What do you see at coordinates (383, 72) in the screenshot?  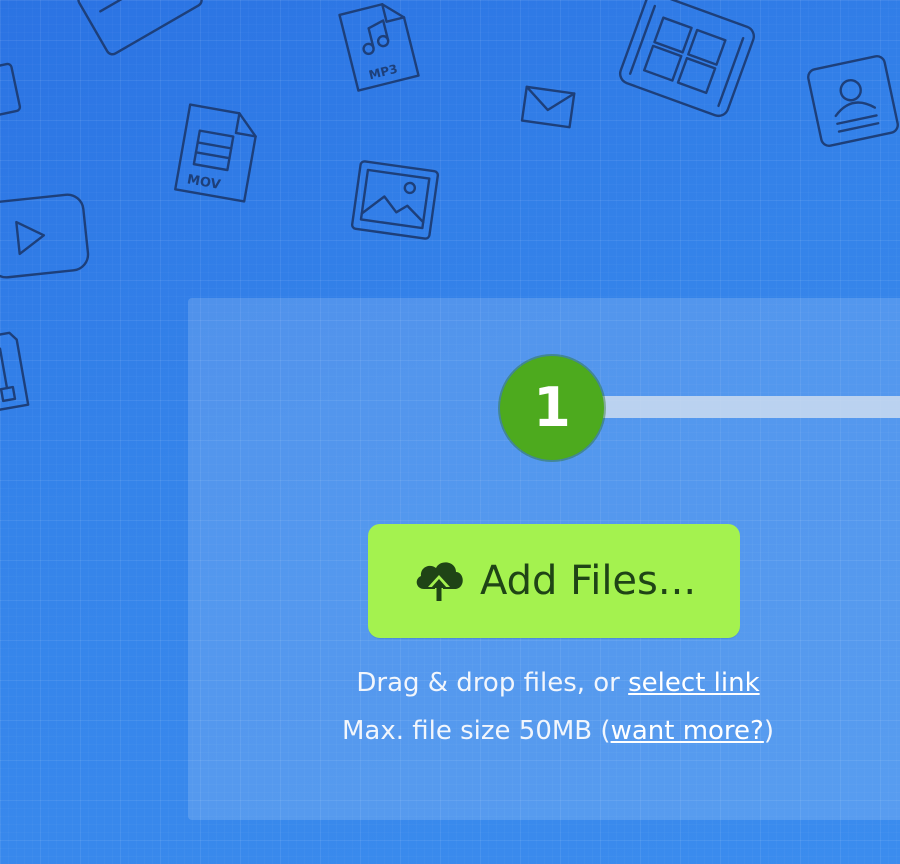 I see `mp3-label: MP3` at bounding box center [383, 72].